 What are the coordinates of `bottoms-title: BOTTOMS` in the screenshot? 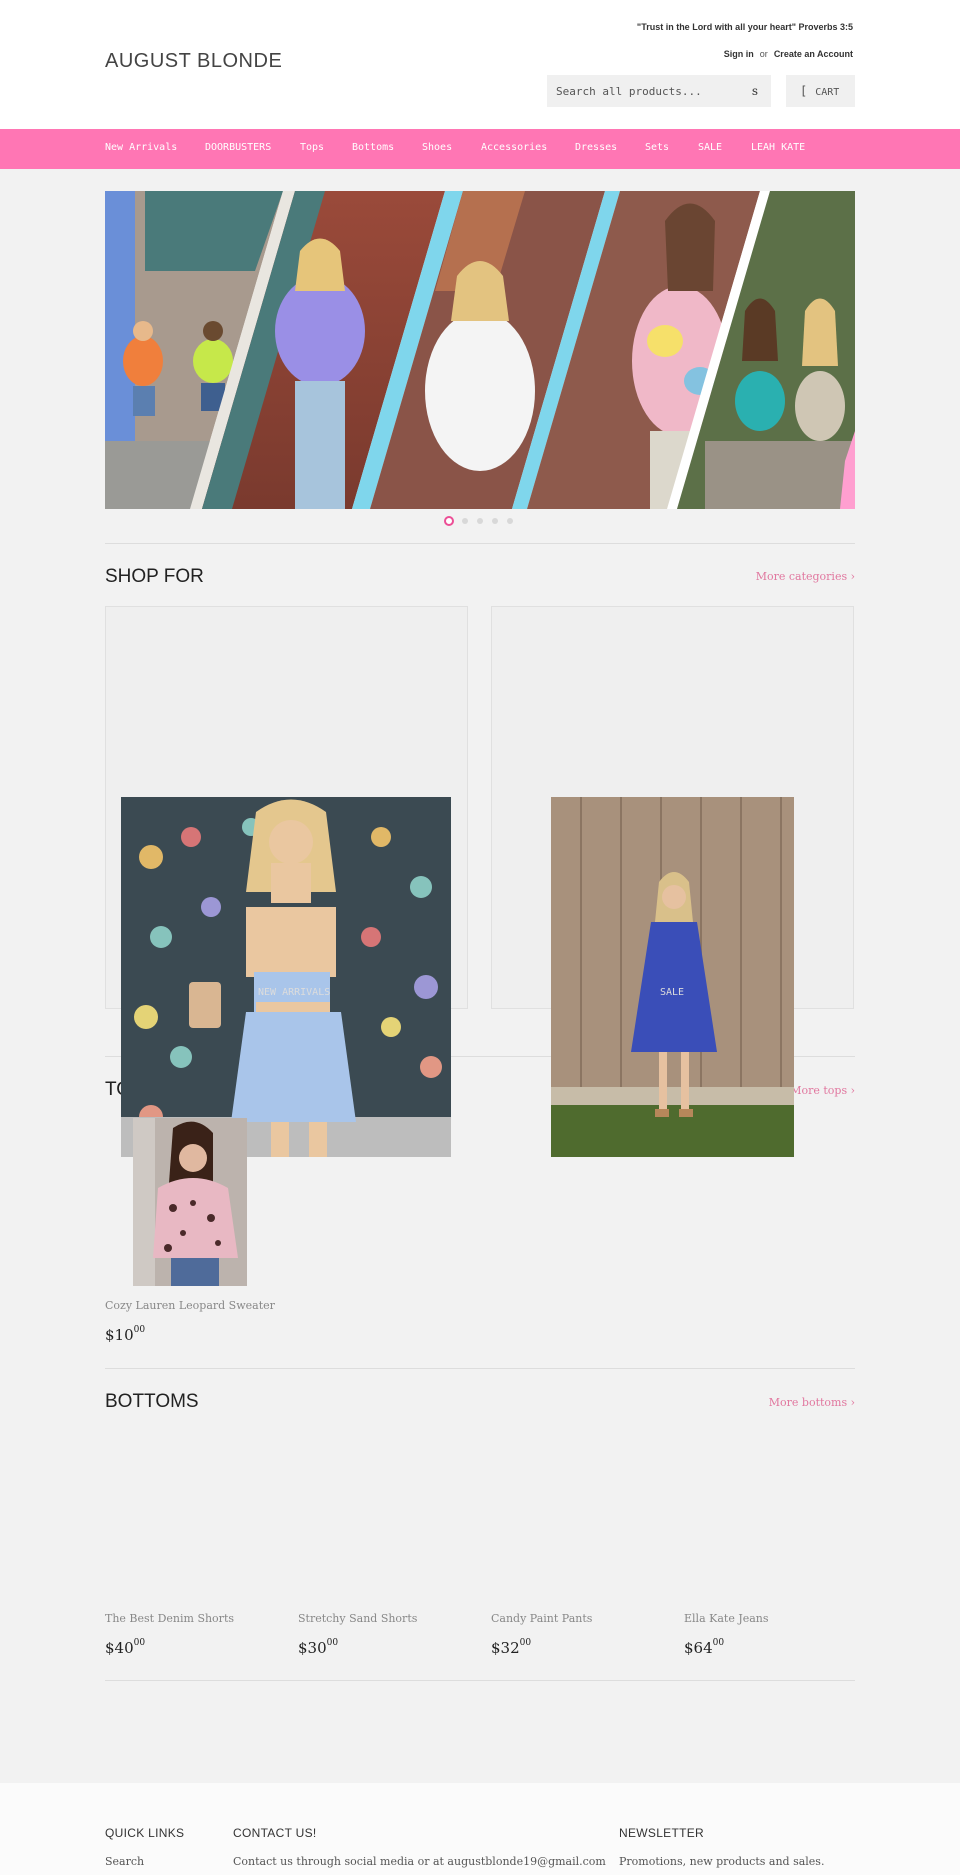 It's located at (152, 1401).